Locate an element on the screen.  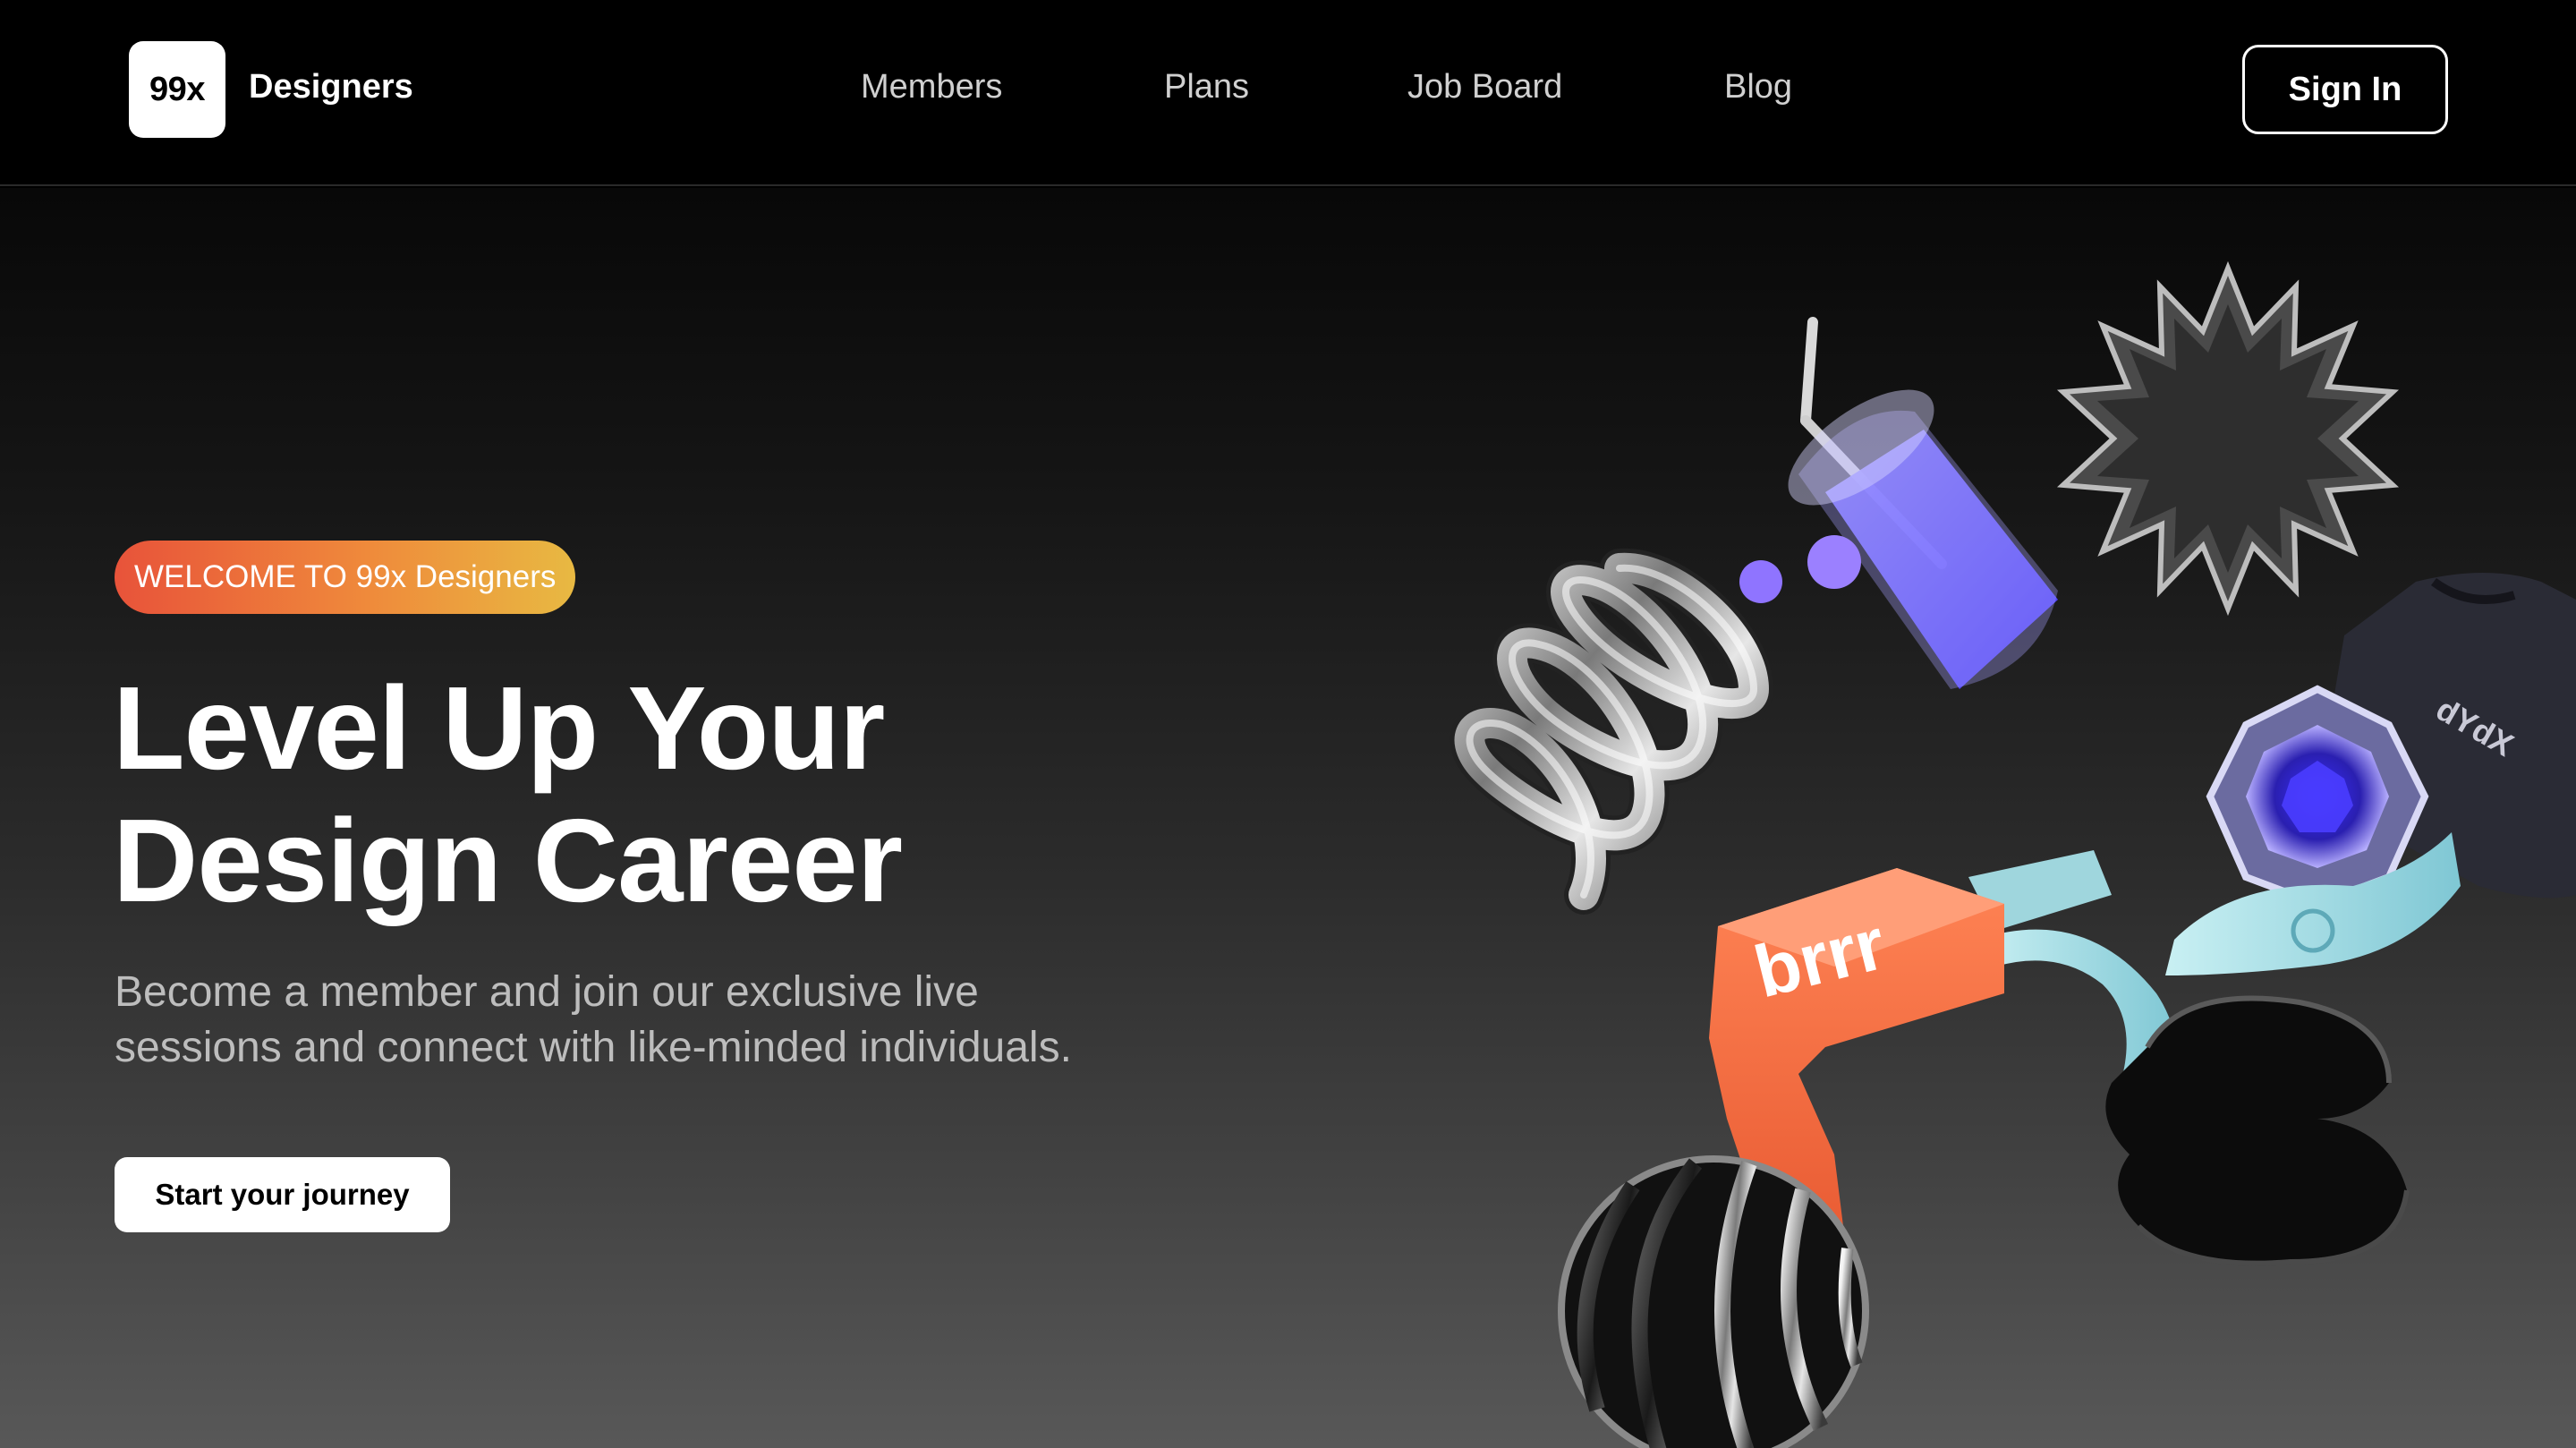
cup-with-straw-icon is located at coordinates (1923, 503).